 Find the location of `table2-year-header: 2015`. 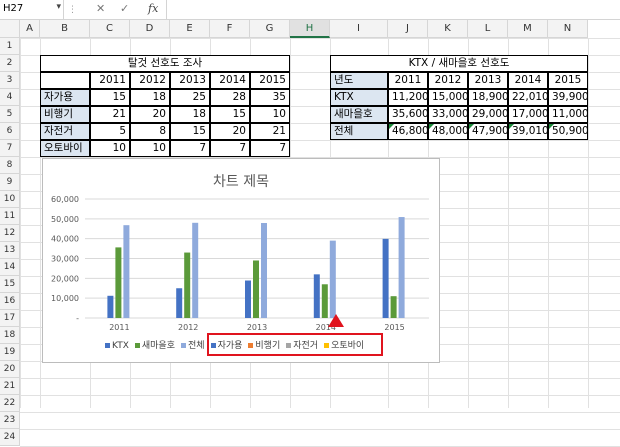

table2-year-header: 2015 is located at coordinates (568, 80).